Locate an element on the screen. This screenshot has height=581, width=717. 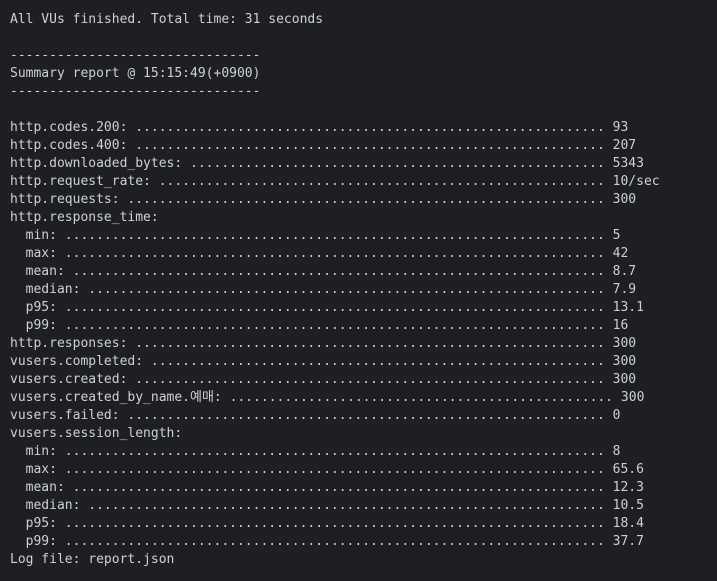
metric-group-label: http.response_time: is located at coordinates (84, 217).